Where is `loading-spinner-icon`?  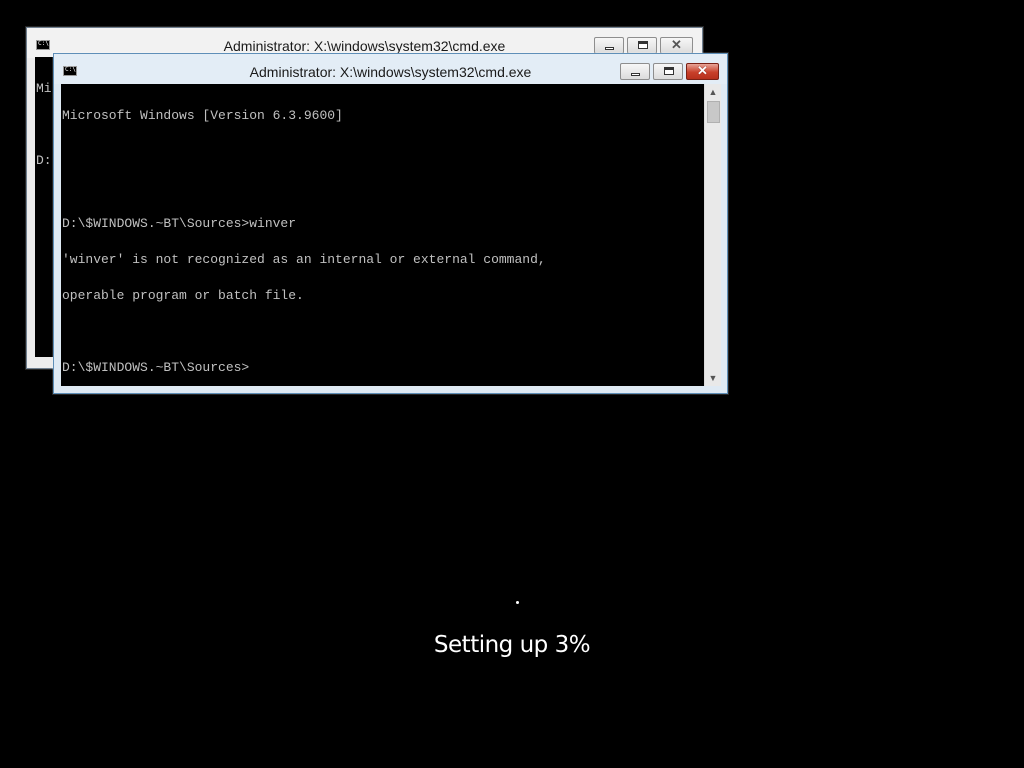
loading-spinner-icon is located at coordinates (517, 602).